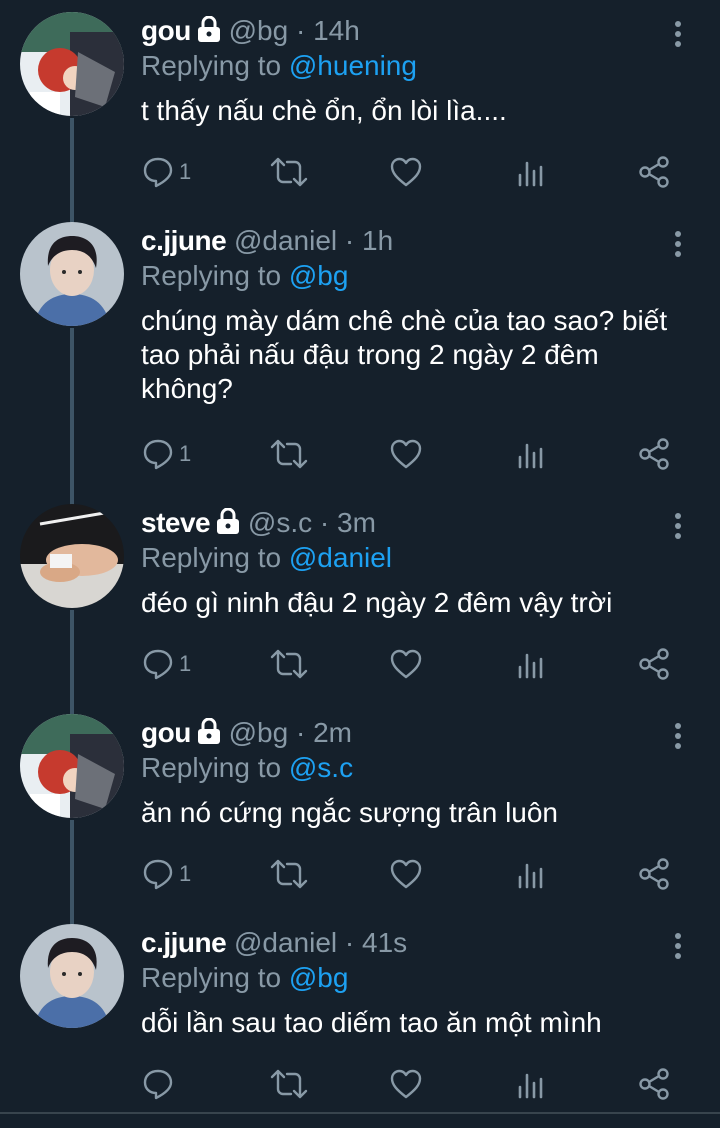 The image size is (720, 1128). What do you see at coordinates (384, 942) in the screenshot?
I see `timestamp: 41s` at bounding box center [384, 942].